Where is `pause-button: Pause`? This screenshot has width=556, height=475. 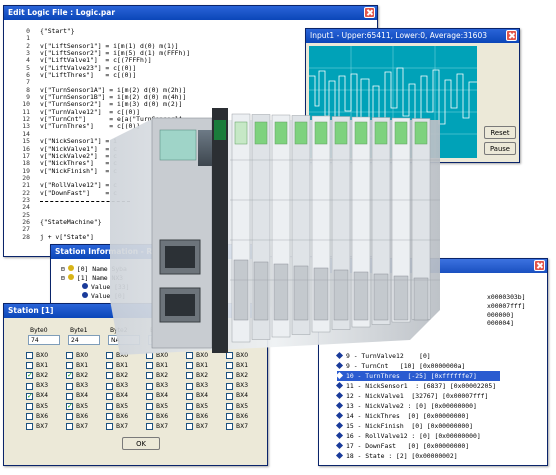
pause-button: Pause is located at coordinates (500, 148).